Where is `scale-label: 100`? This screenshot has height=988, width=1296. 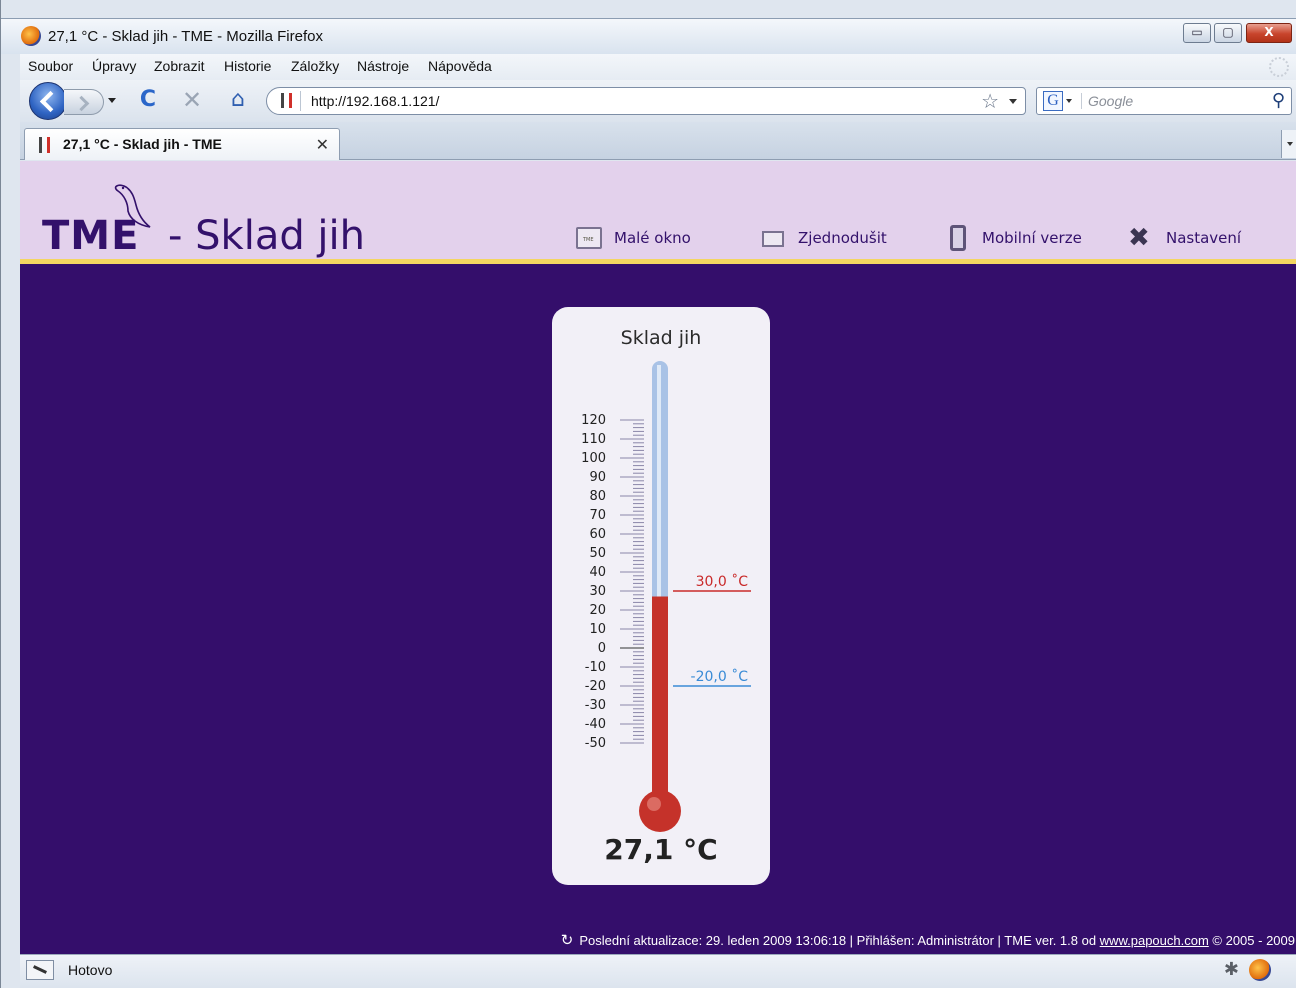
scale-label: 100 is located at coordinates (593, 458).